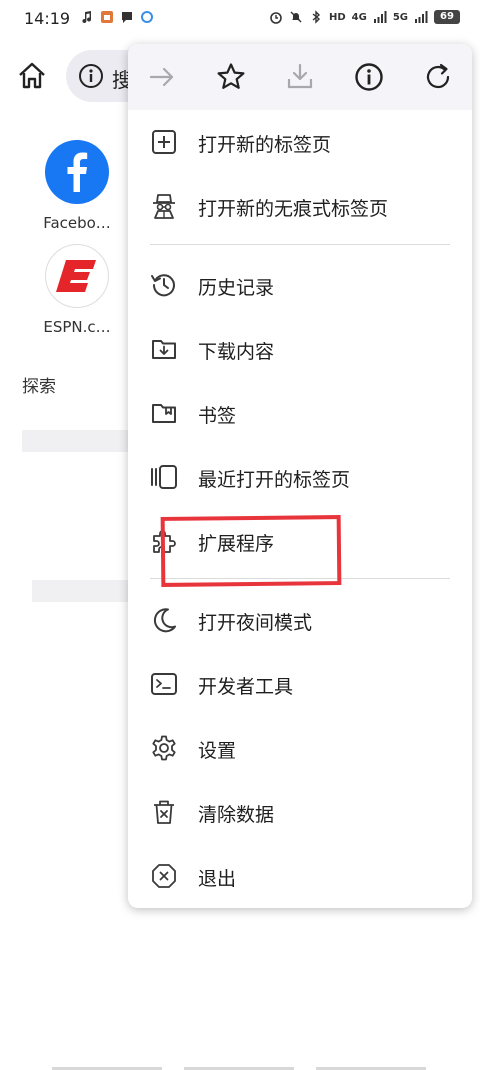 The height and width of the screenshot is (1070, 480). What do you see at coordinates (300, 244) in the screenshot?
I see `menu-divider` at bounding box center [300, 244].